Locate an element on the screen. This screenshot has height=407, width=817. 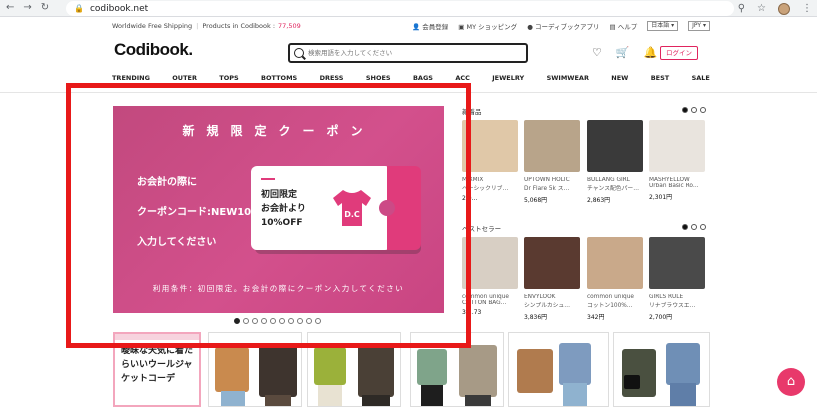
product-price: 2,863円 is located at coordinates (599, 200).